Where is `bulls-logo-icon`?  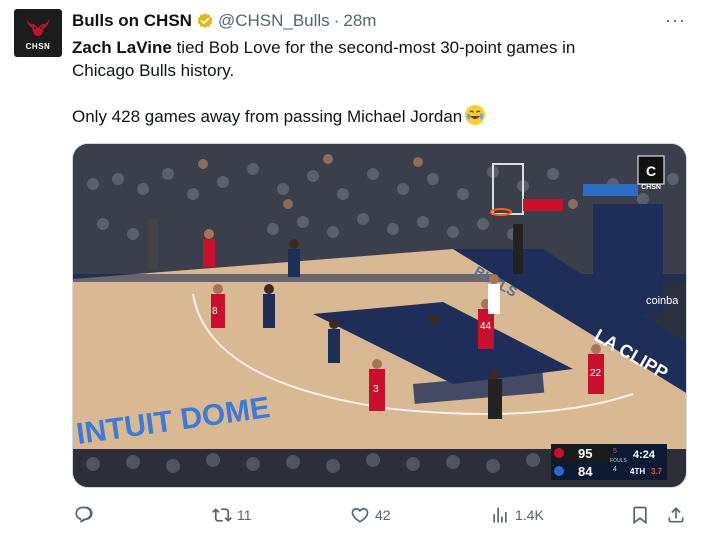
bulls-logo-icon is located at coordinates (38, 27).